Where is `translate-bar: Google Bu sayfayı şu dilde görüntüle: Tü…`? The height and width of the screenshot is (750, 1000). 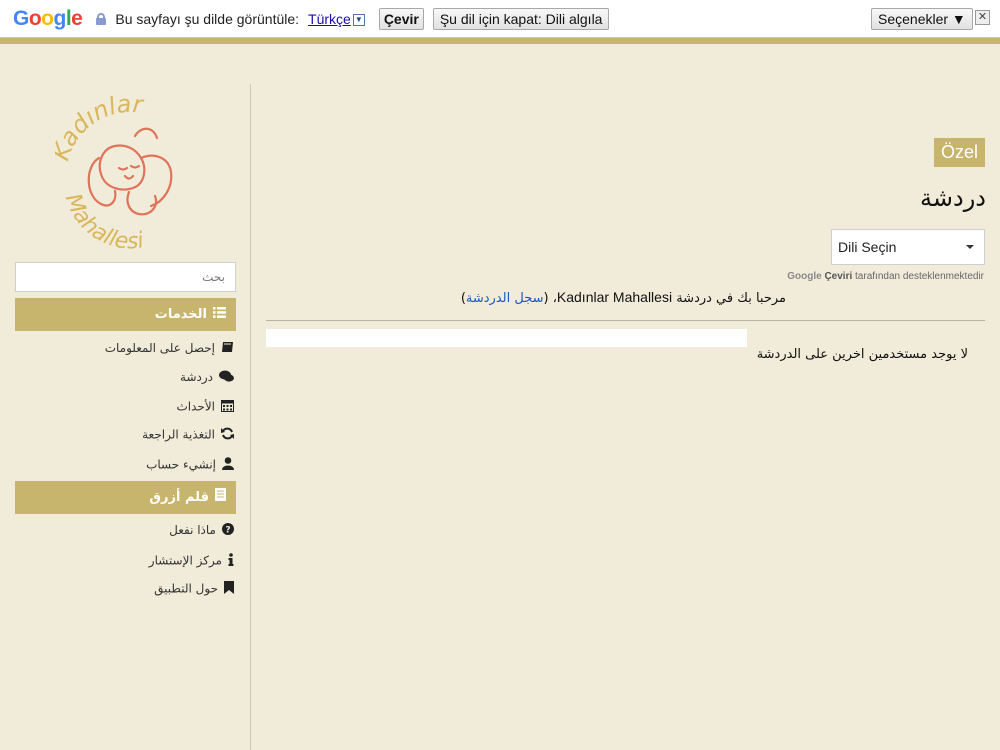
translate-bar: Google Bu sayfayı şu dilde görüntüle: Tü… is located at coordinates (500, 19).